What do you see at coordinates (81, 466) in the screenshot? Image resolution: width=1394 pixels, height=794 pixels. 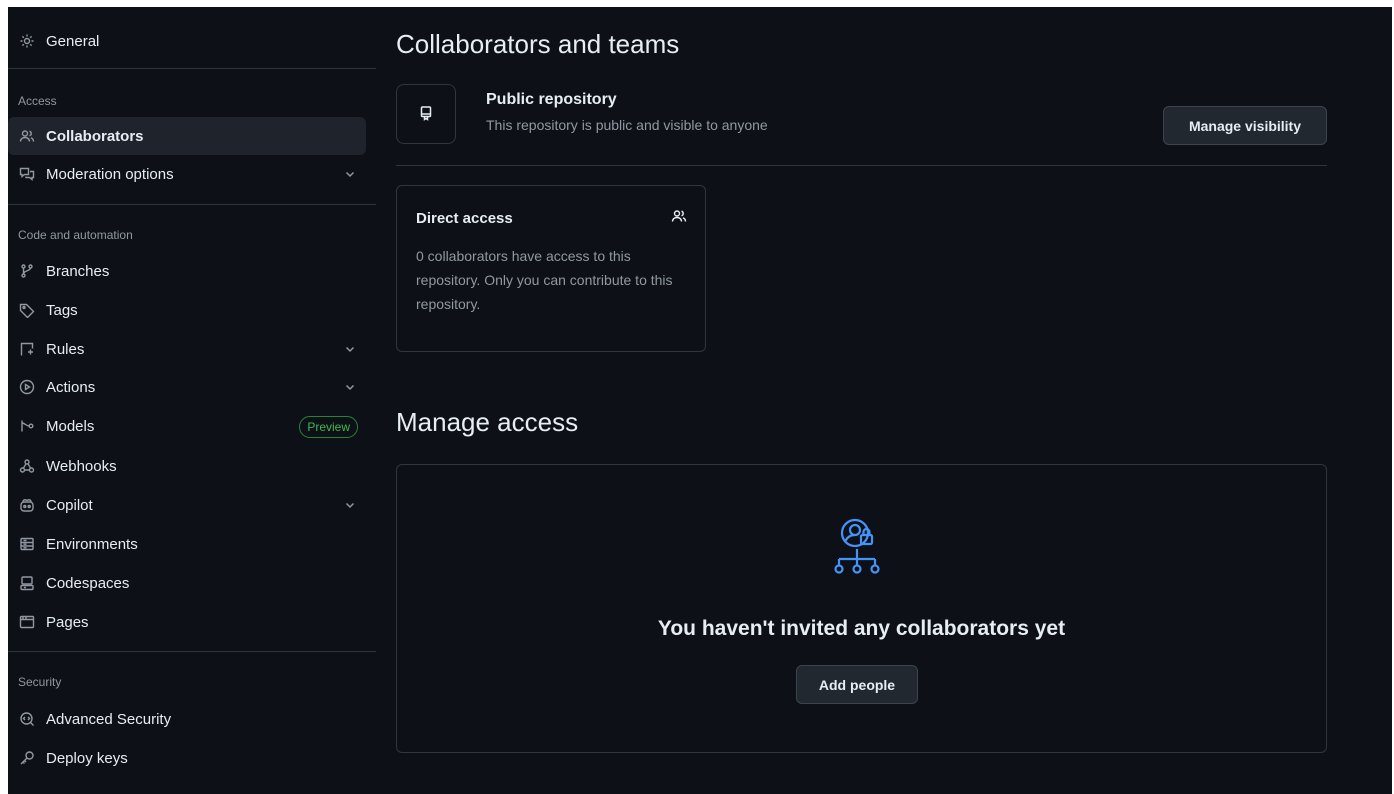 I see `sidebar-item-label: Webhooks` at bounding box center [81, 466].